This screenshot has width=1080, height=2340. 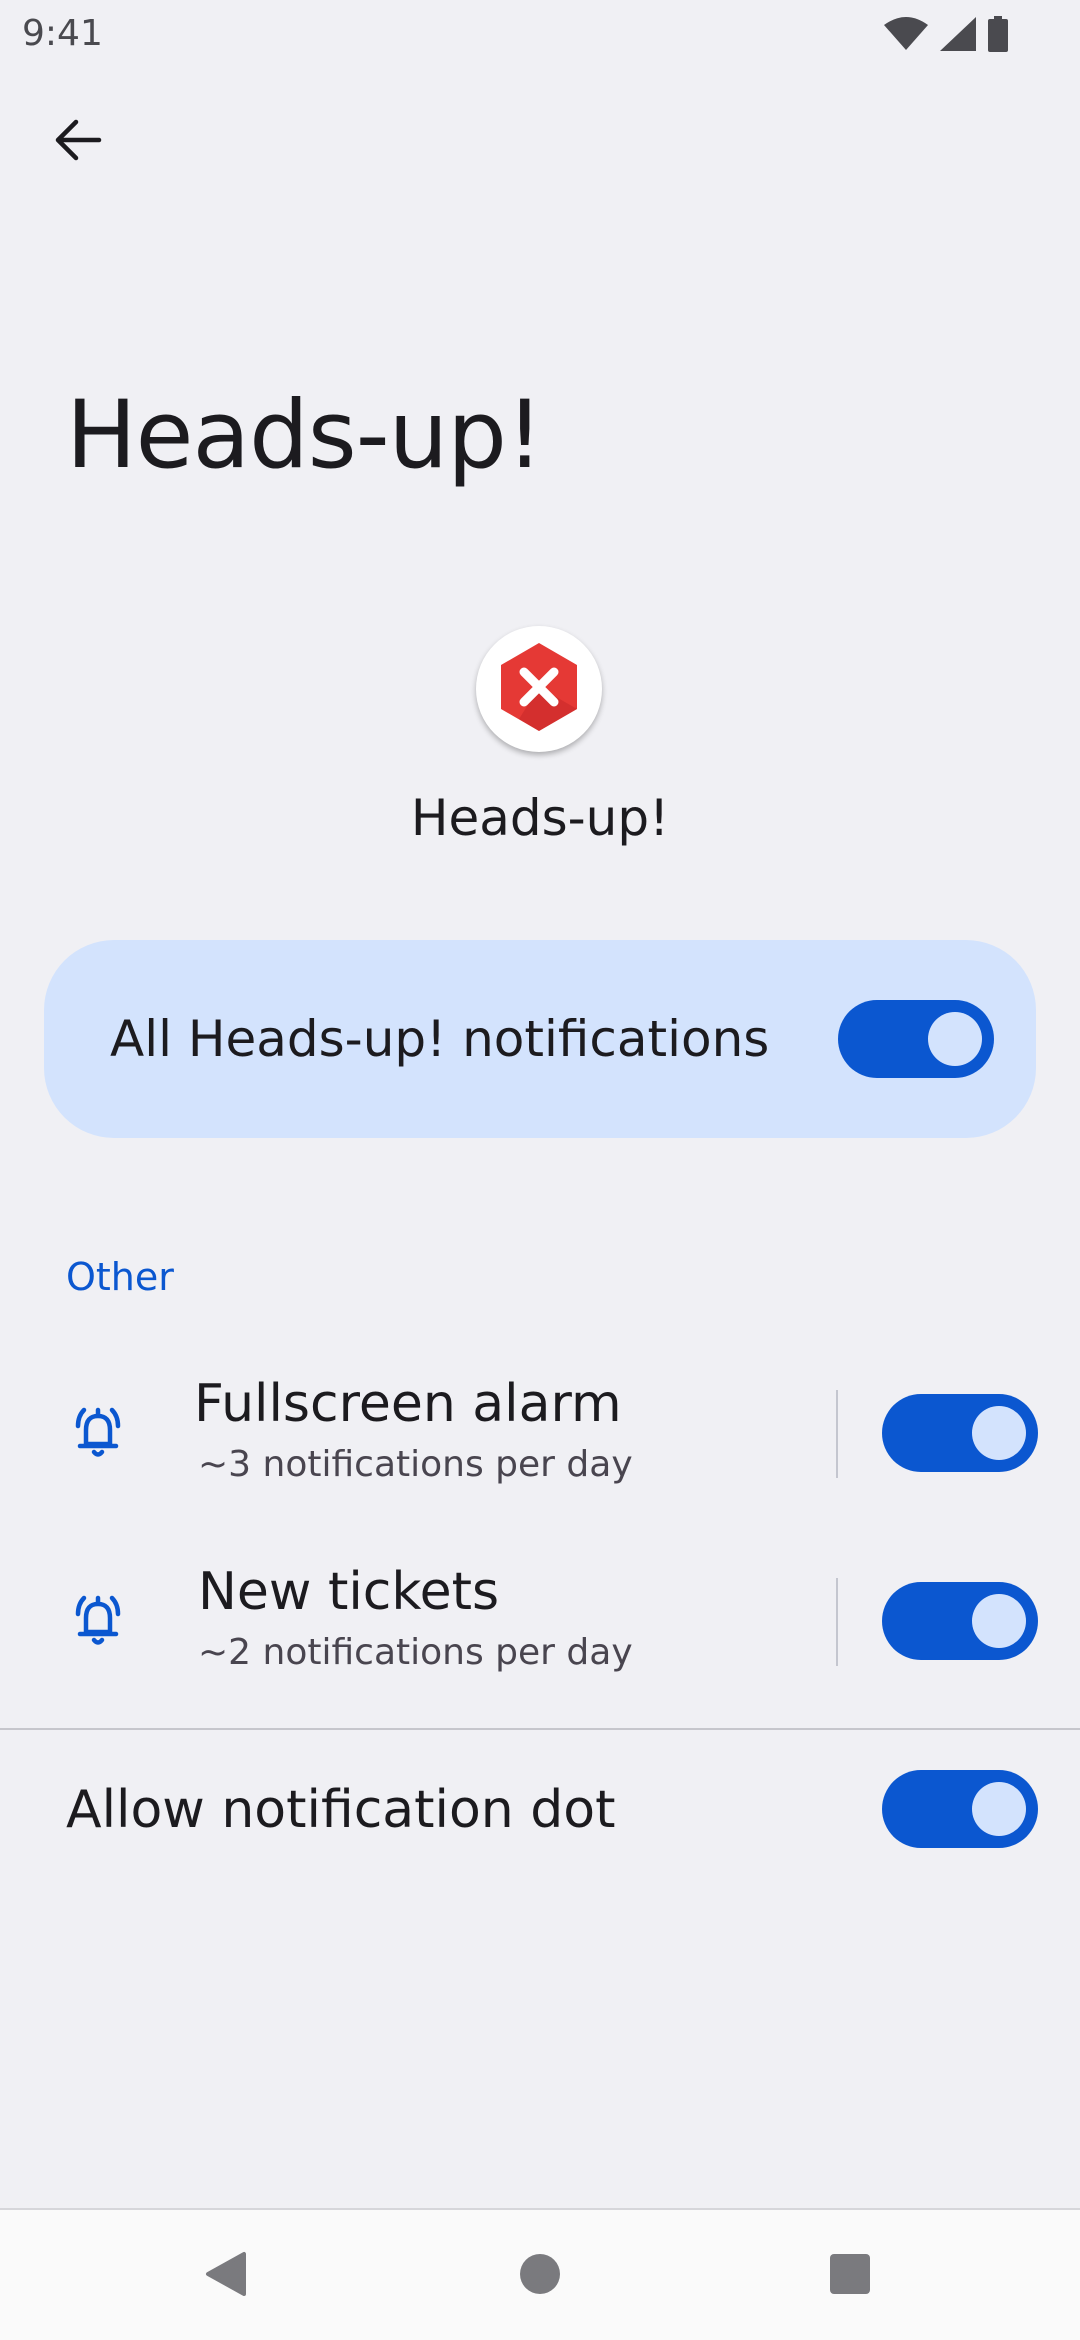 I want to click on notification-dot-label: Allow notification dot, so click(x=341, y=1810).